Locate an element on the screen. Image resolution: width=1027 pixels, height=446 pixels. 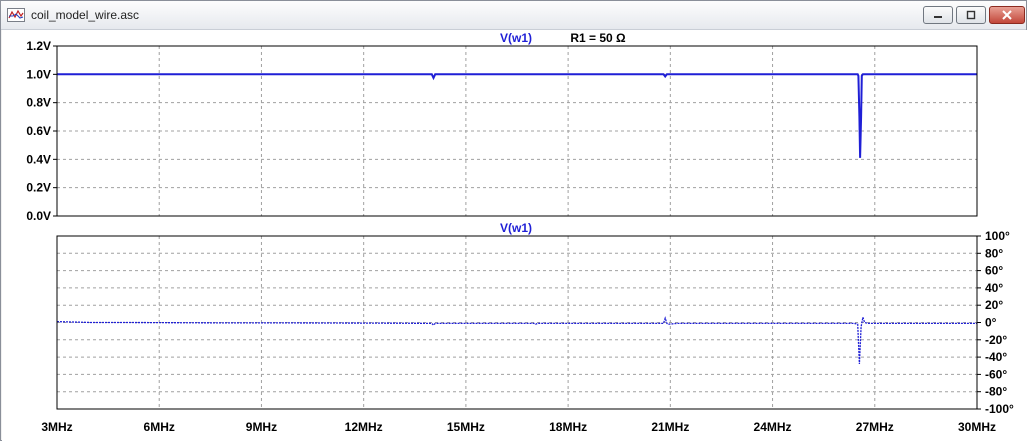
y-tick-label: -20° is located at coordinates (996, 340).